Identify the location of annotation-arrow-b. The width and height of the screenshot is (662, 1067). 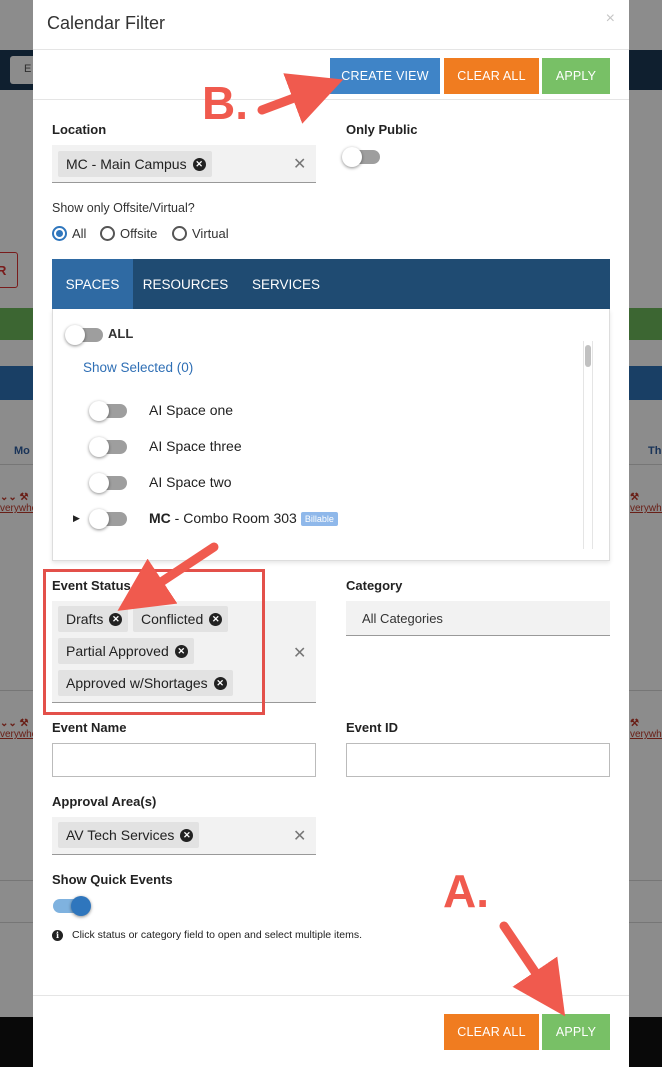
(300, 98).